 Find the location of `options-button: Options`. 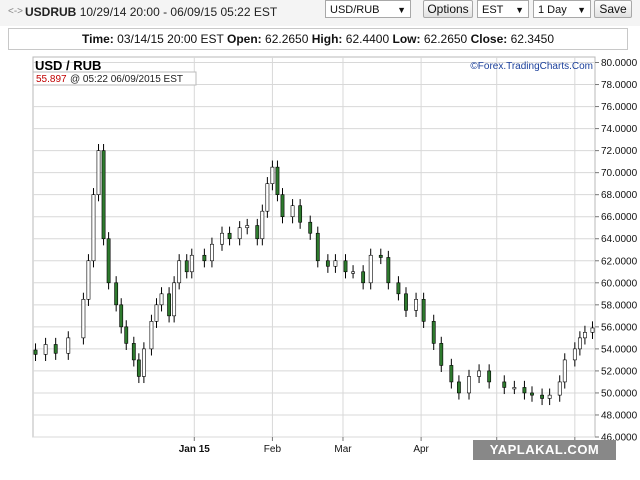

options-button: Options is located at coordinates (448, 9).